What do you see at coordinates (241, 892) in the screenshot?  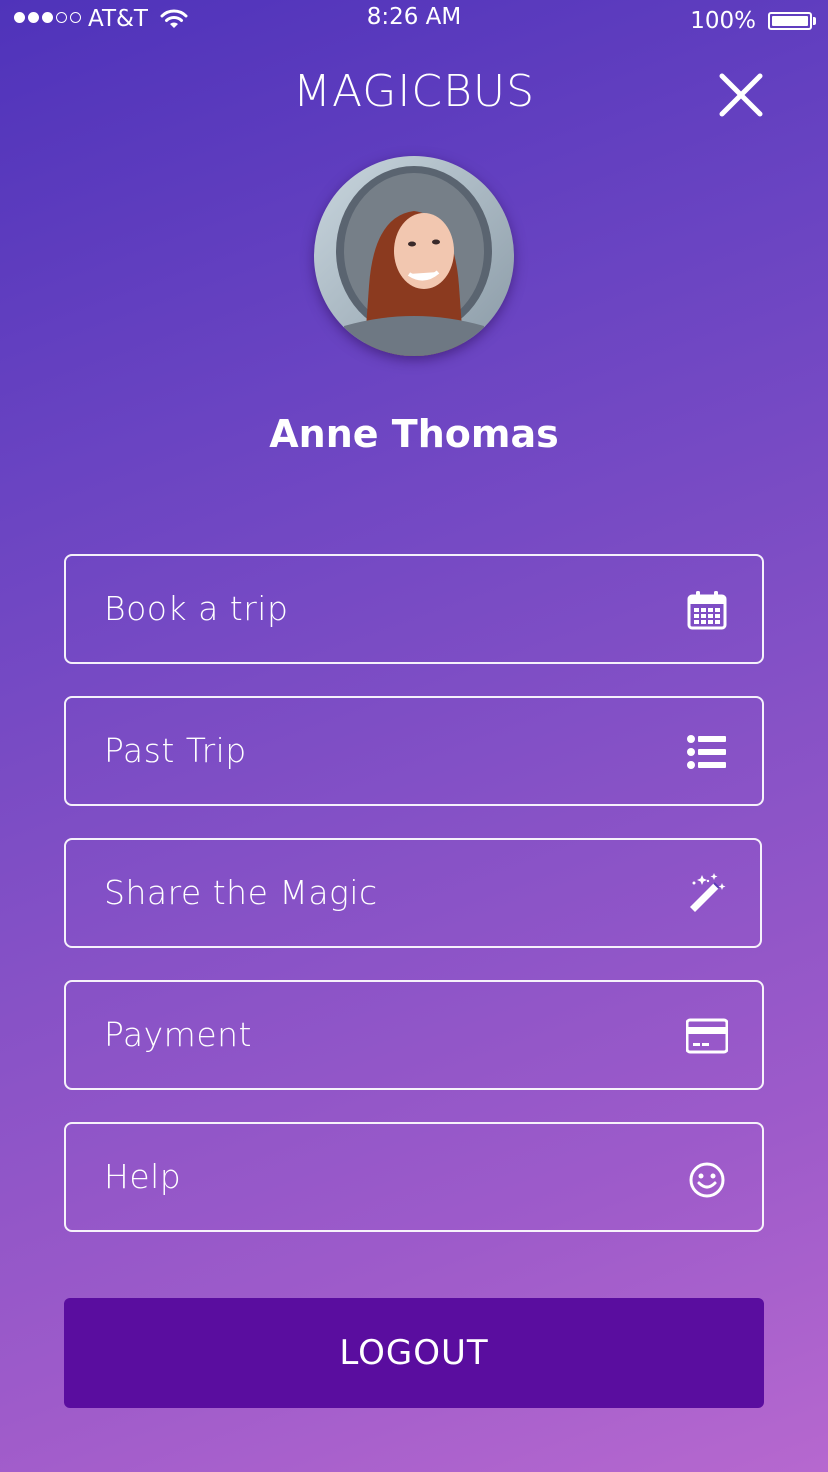 I see `menu-item-label: Share the Magic` at bounding box center [241, 892].